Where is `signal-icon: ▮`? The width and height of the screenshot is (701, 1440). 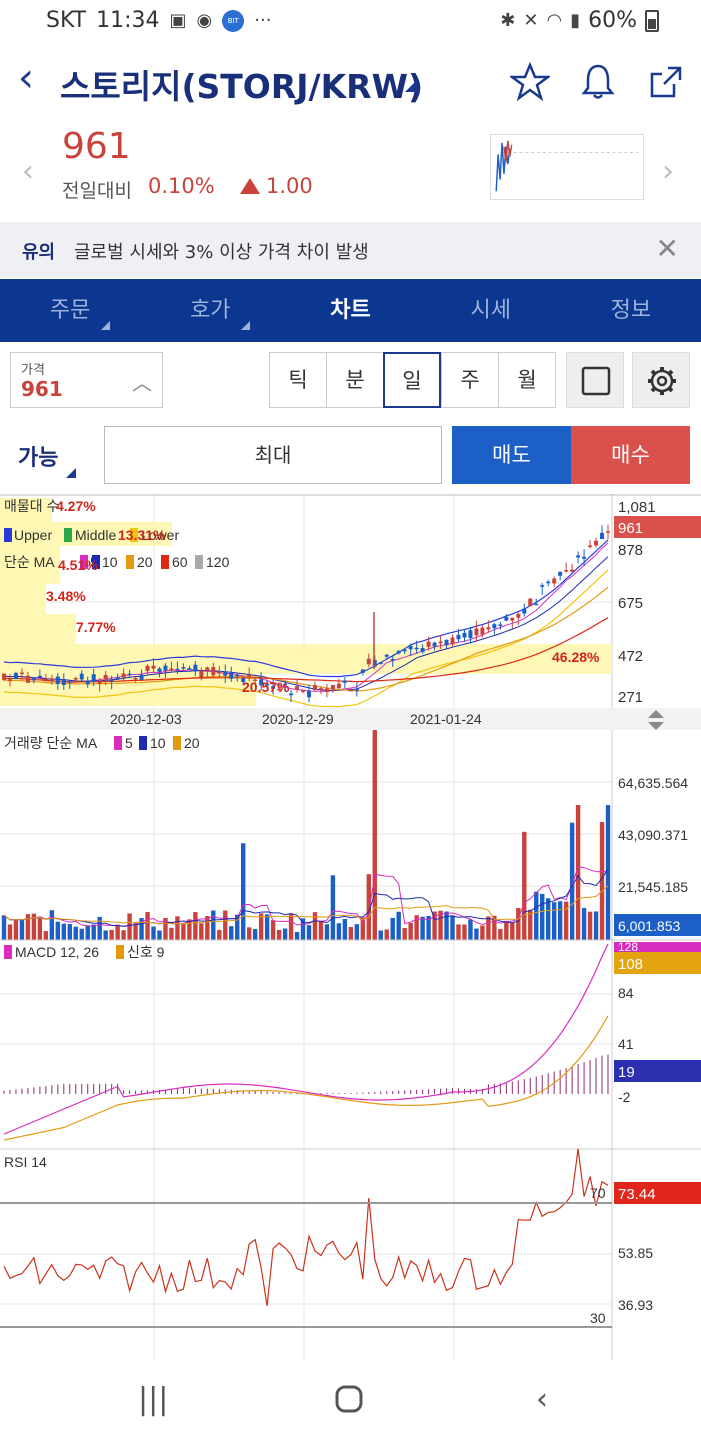 signal-icon: ▮ is located at coordinates (575, 20).